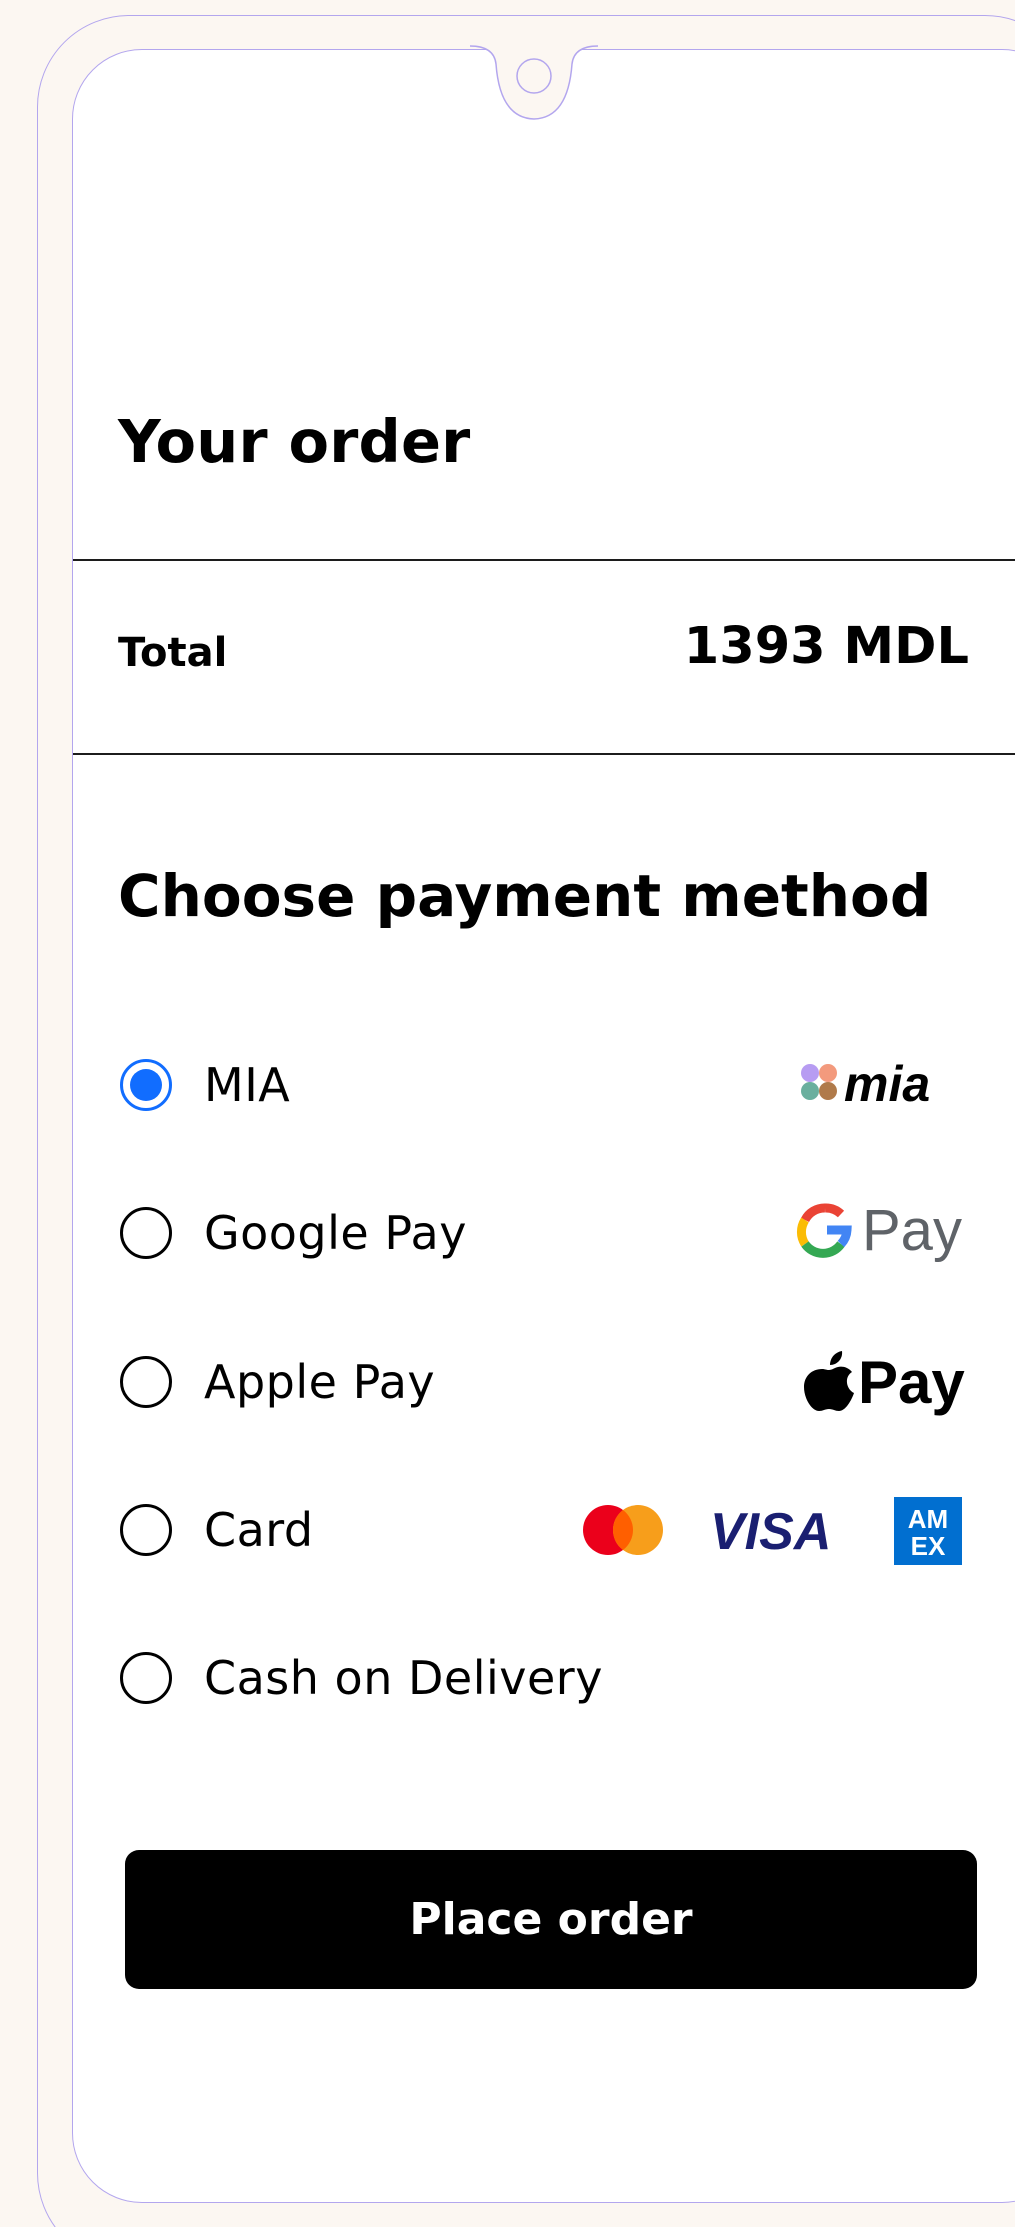 The width and height of the screenshot is (1015, 2227). What do you see at coordinates (928, 1519) in the screenshot?
I see `svg-text: AM` at bounding box center [928, 1519].